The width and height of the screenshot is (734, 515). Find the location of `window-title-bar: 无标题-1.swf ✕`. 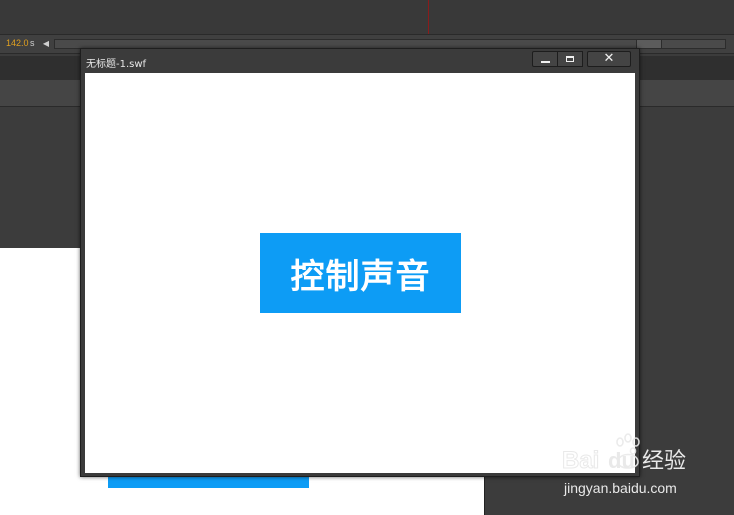

window-title-bar: 无标题-1.swf ✕ is located at coordinates (360, 60).